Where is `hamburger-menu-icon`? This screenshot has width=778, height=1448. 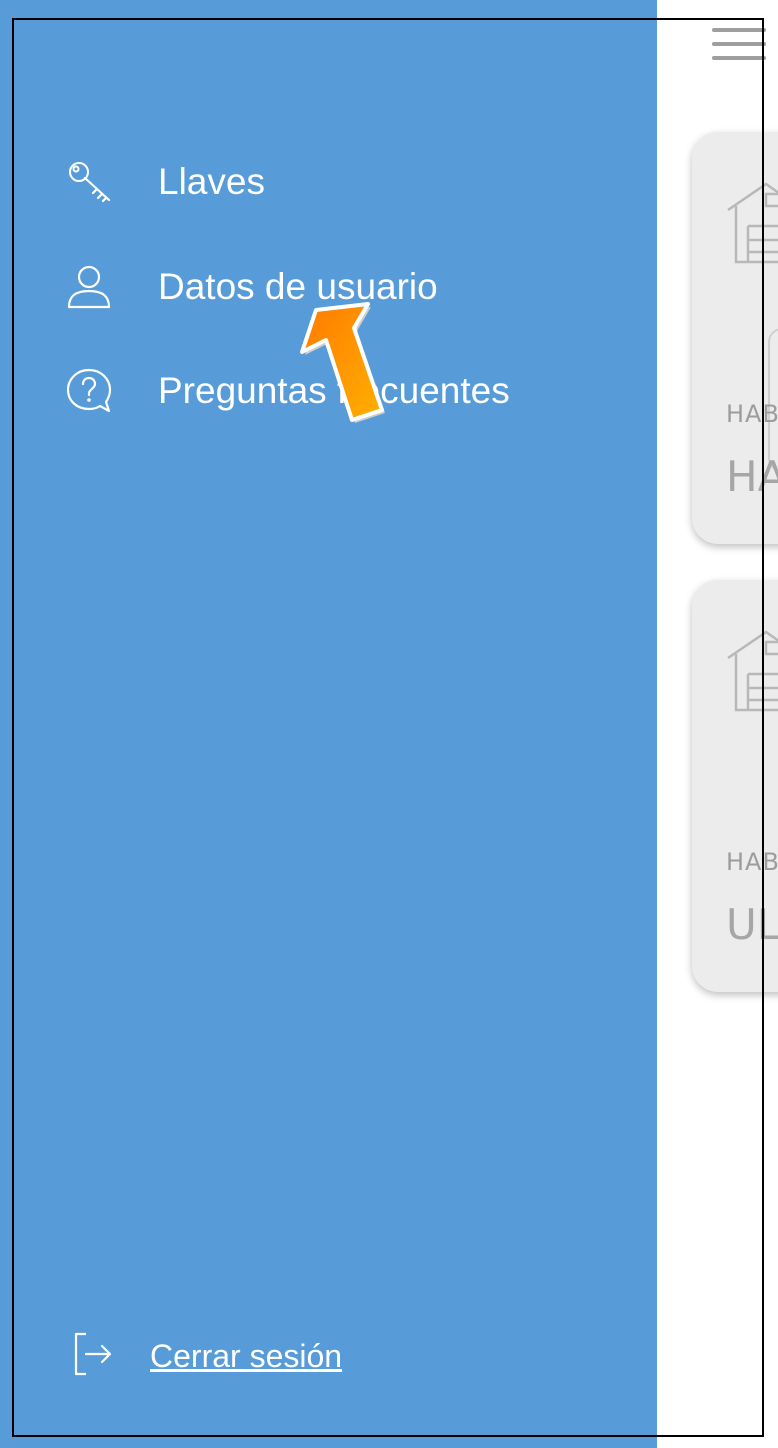 hamburger-menu-icon is located at coordinates (739, 45).